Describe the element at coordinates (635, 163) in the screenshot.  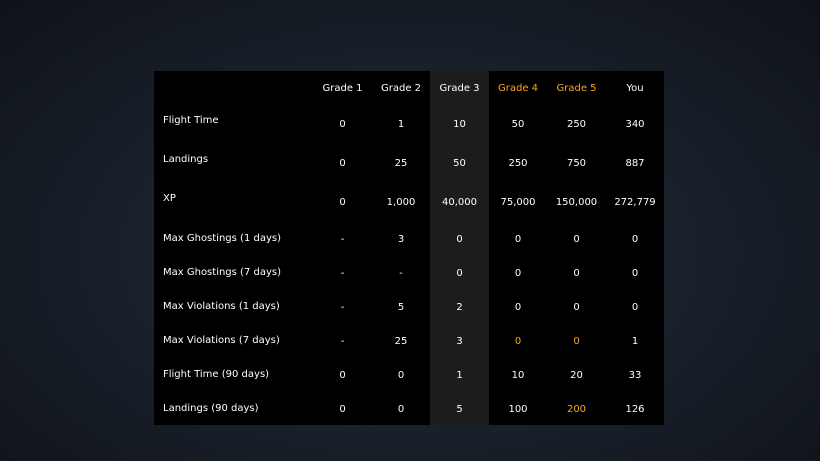
I see `table-cell: 887` at that location.